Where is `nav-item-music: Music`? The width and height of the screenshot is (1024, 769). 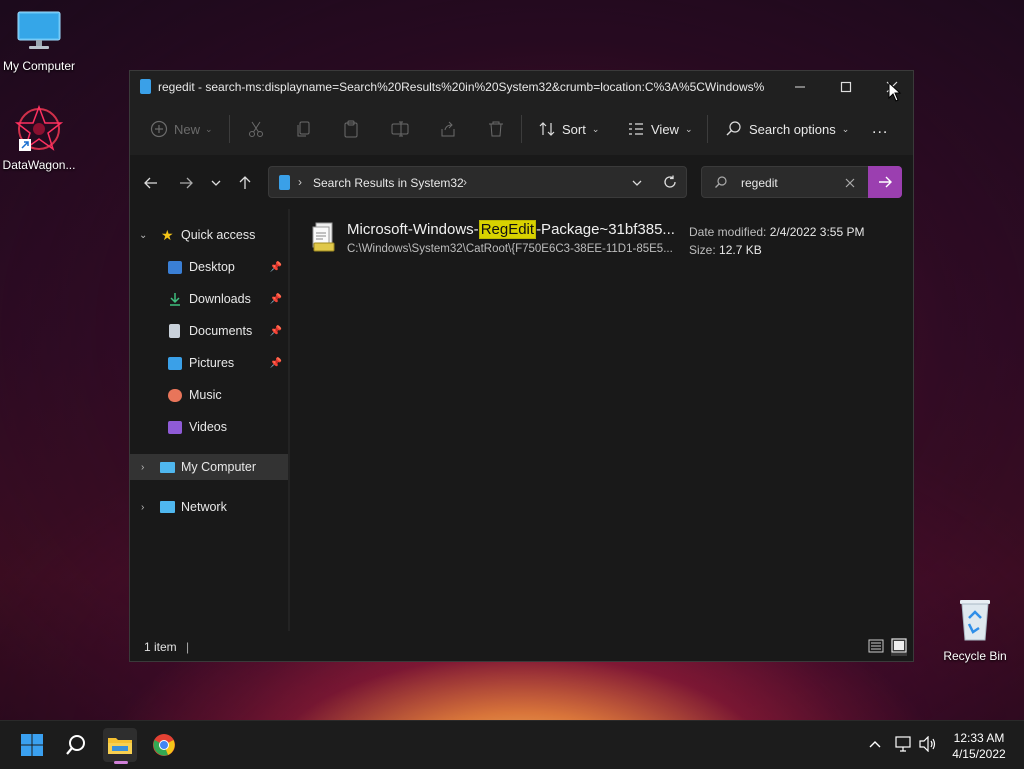
nav-item-music: Music is located at coordinates (209, 395).